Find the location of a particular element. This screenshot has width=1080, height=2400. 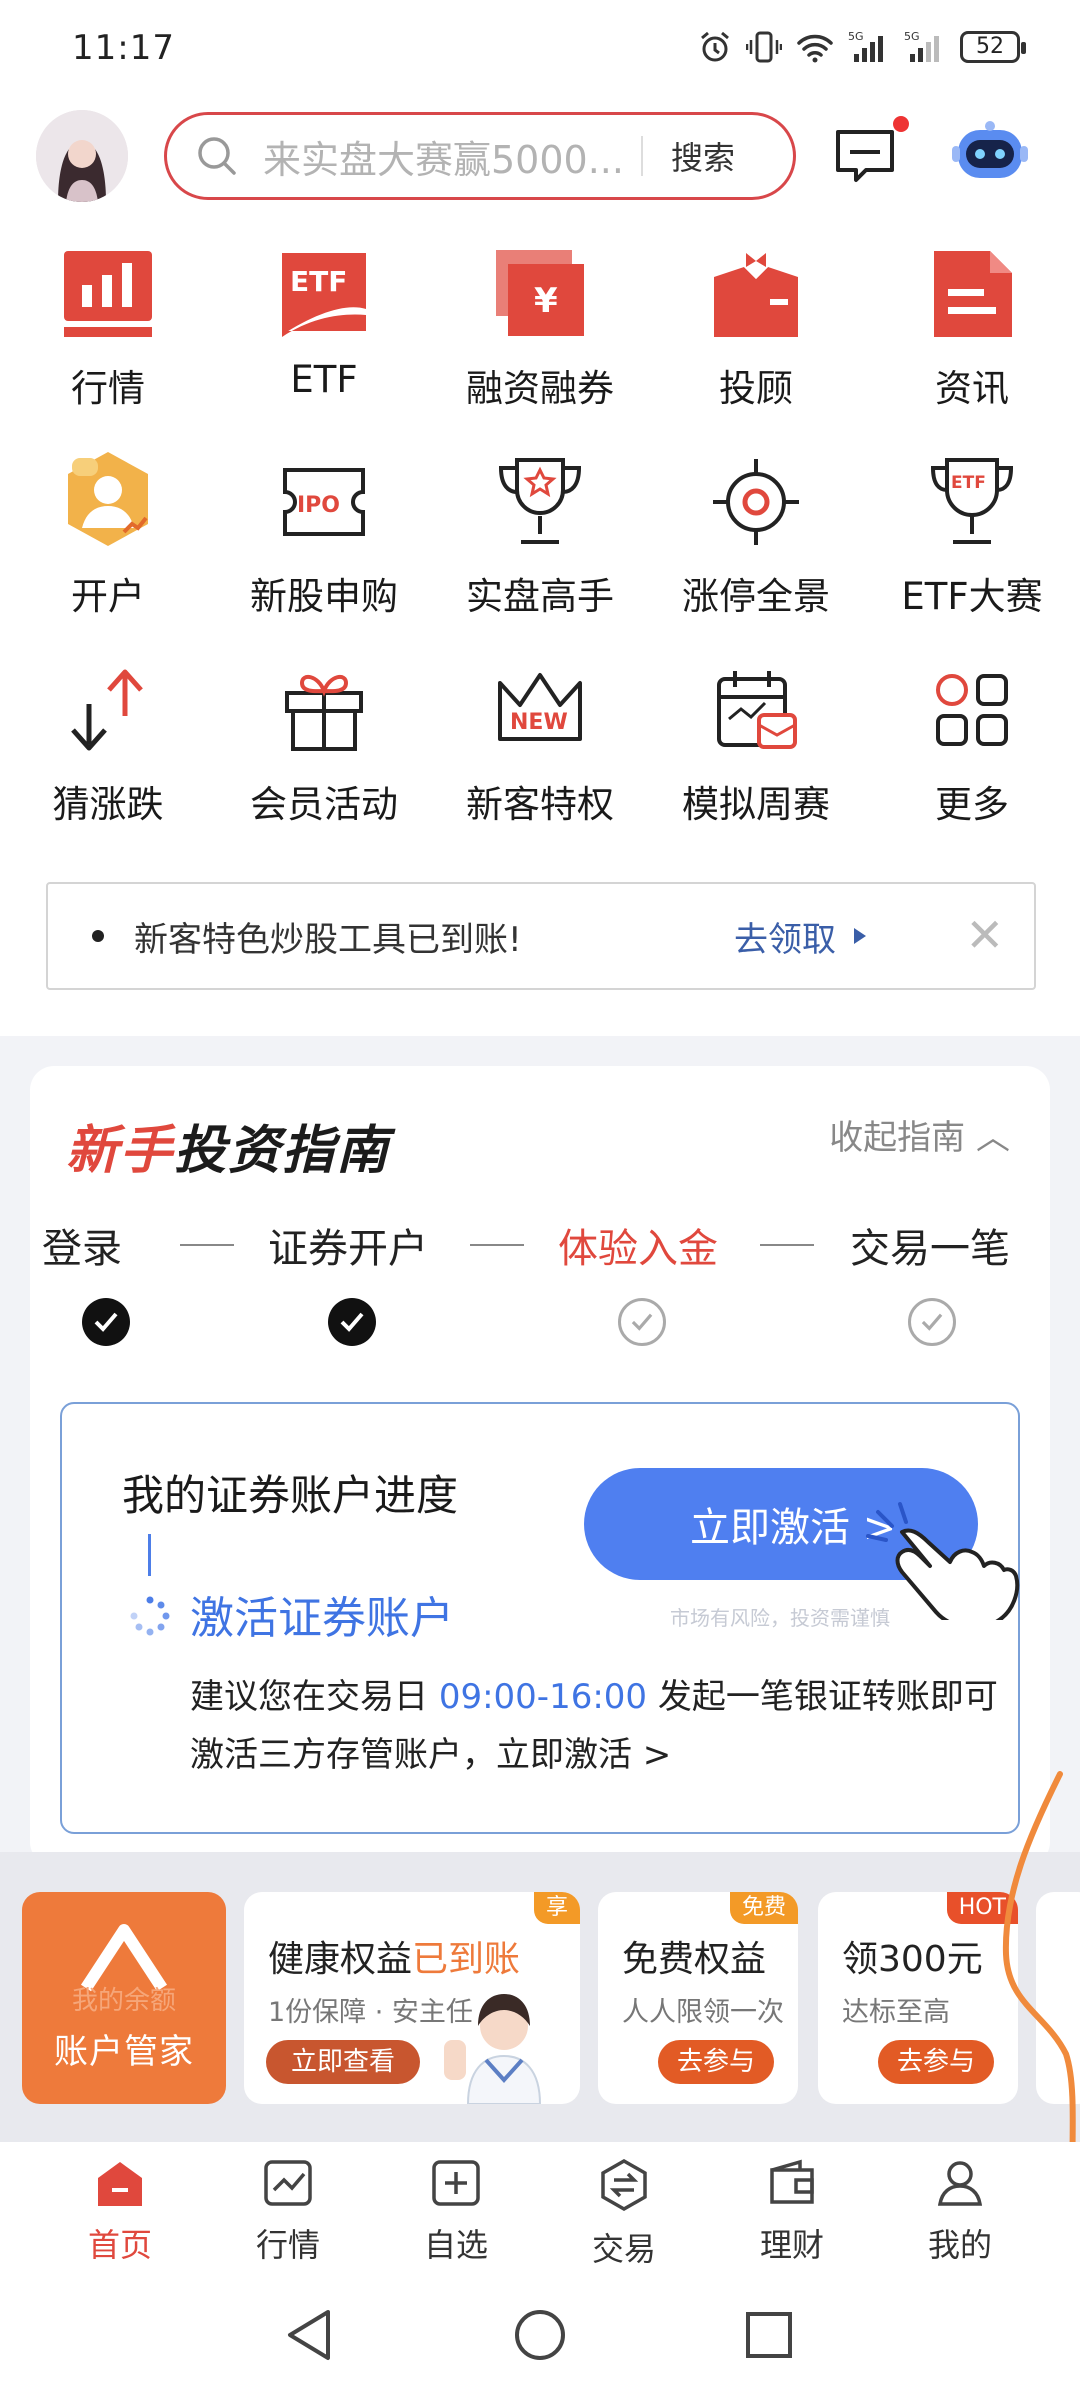

grid-item-label: 会员活动 is located at coordinates (324, 804).